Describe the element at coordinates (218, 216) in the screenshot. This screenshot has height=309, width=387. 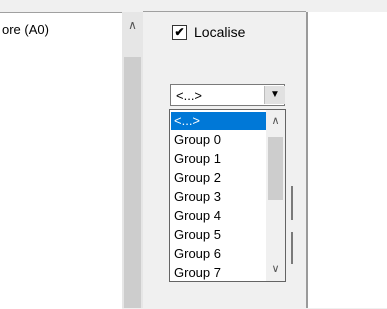
I see `dropdown-option: Group 4` at that location.